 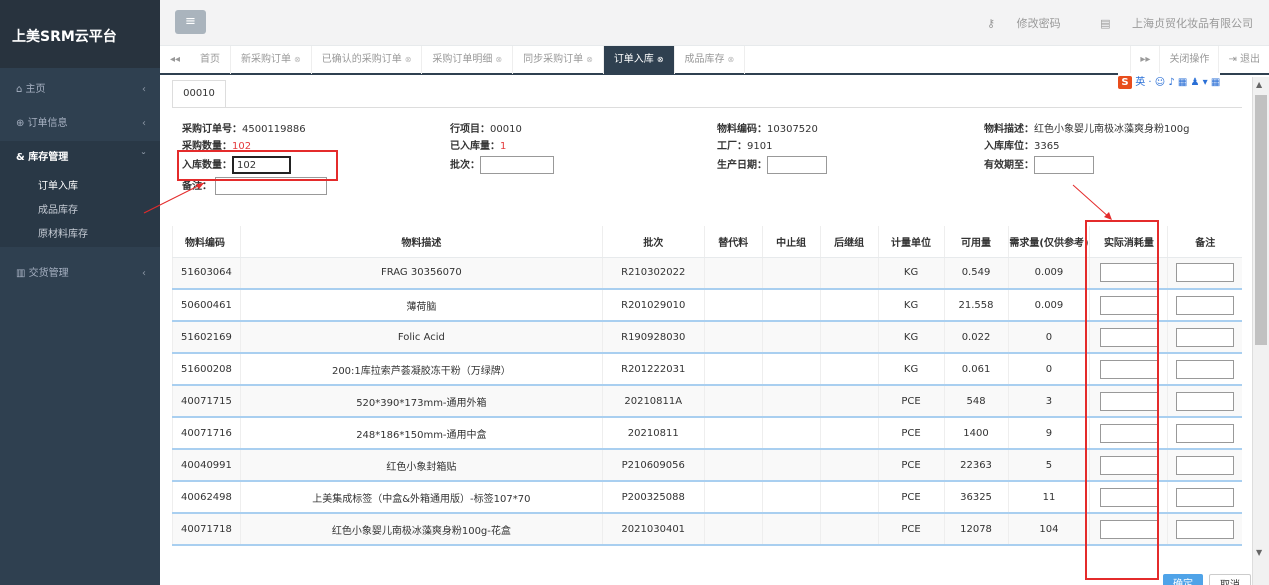 What do you see at coordinates (143, 157) in the screenshot?
I see `chevron-down-icon: ˇ` at bounding box center [143, 157].